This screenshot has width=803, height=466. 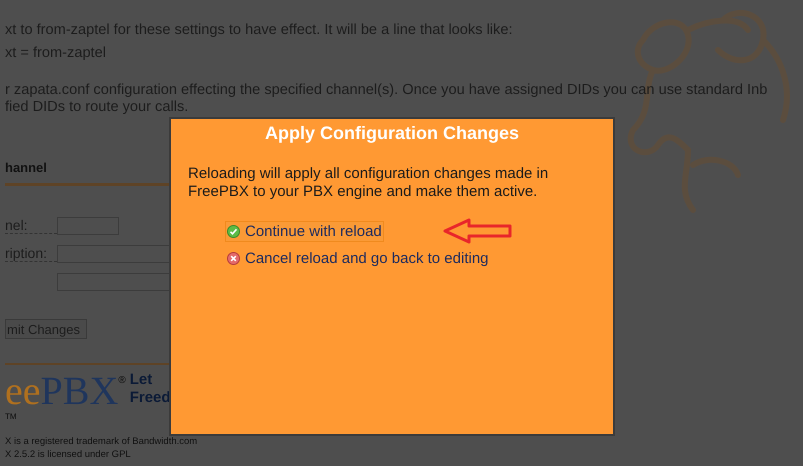 I want to click on cancel-icon, so click(x=233, y=258).